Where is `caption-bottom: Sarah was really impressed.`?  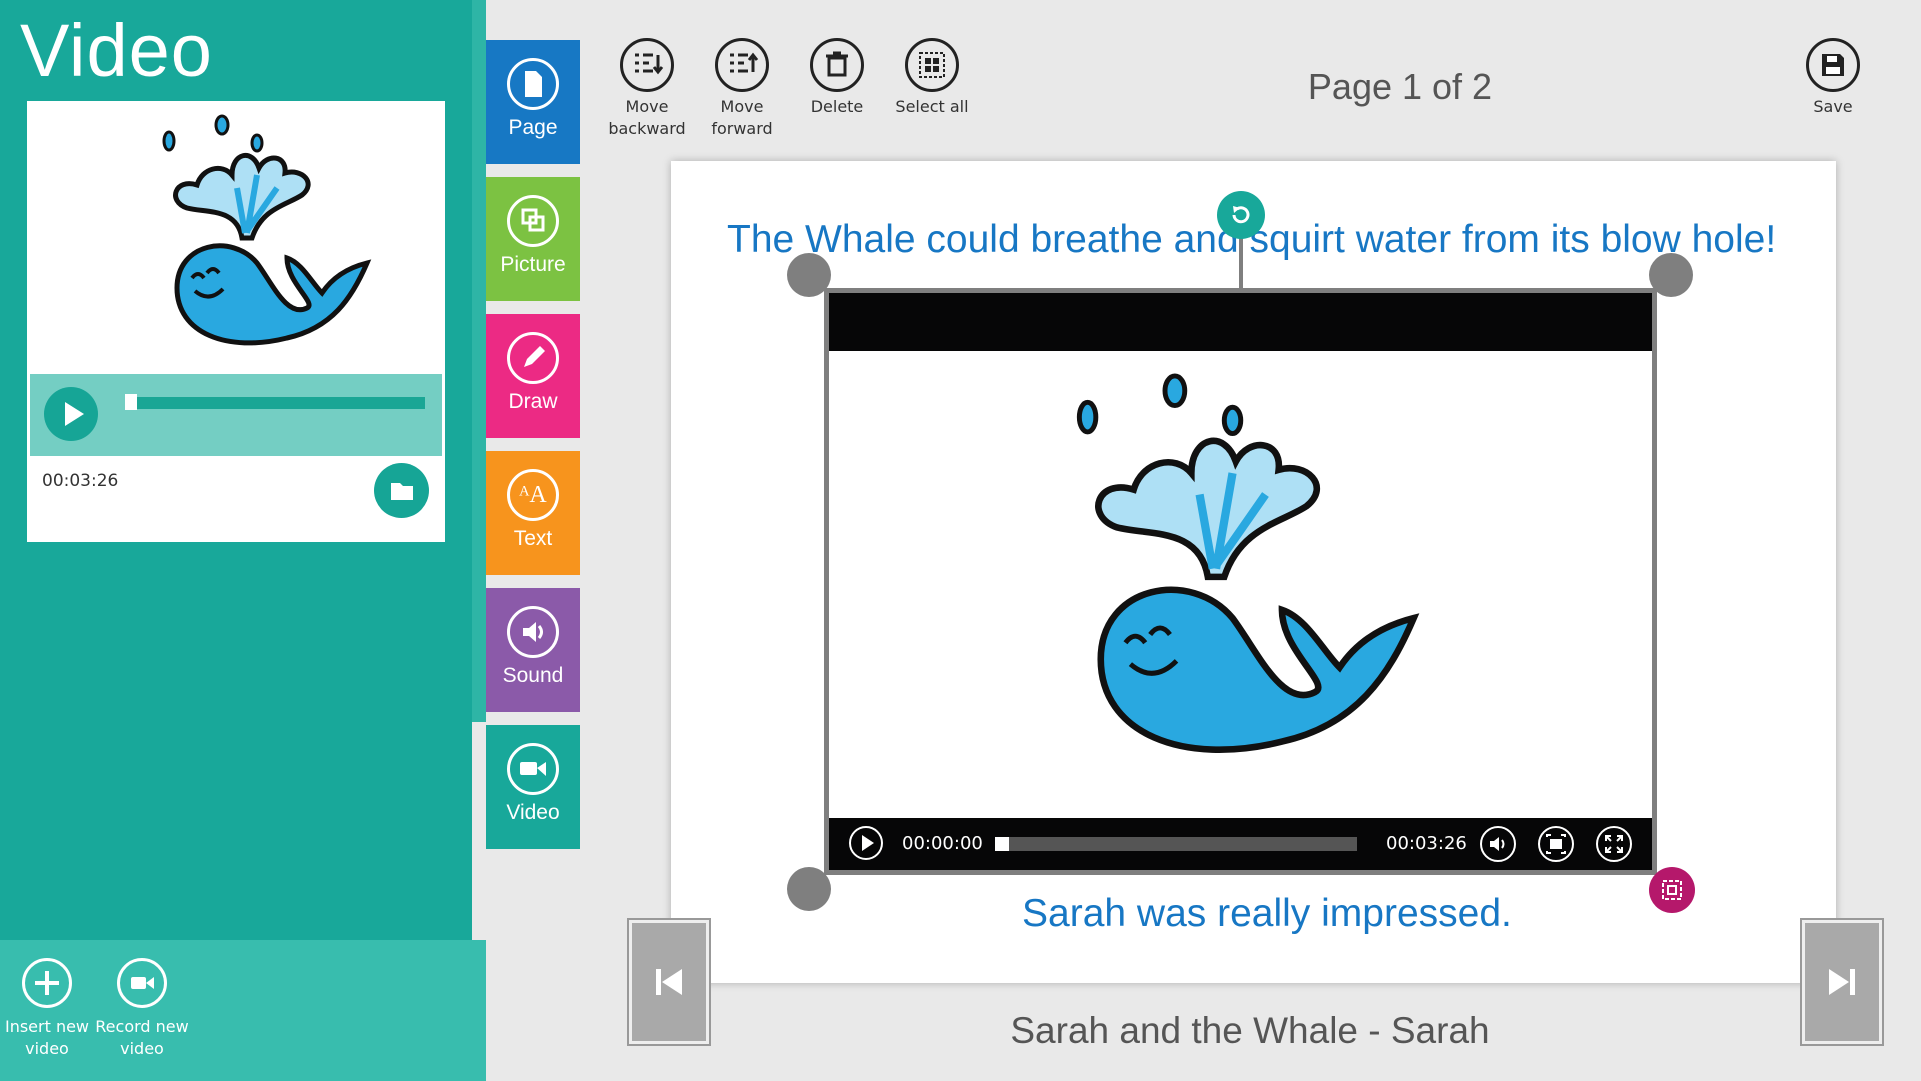
caption-bottom: Sarah was really impressed. is located at coordinates (1267, 914).